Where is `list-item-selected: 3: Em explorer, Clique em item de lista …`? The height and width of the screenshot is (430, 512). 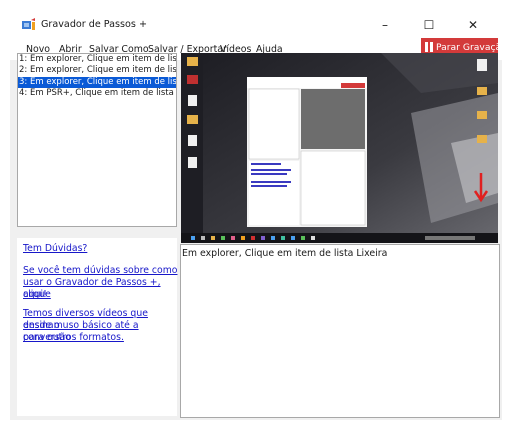
list-item-selected: 3: Em explorer, Clique em item de lista … is located at coordinates (97, 82).